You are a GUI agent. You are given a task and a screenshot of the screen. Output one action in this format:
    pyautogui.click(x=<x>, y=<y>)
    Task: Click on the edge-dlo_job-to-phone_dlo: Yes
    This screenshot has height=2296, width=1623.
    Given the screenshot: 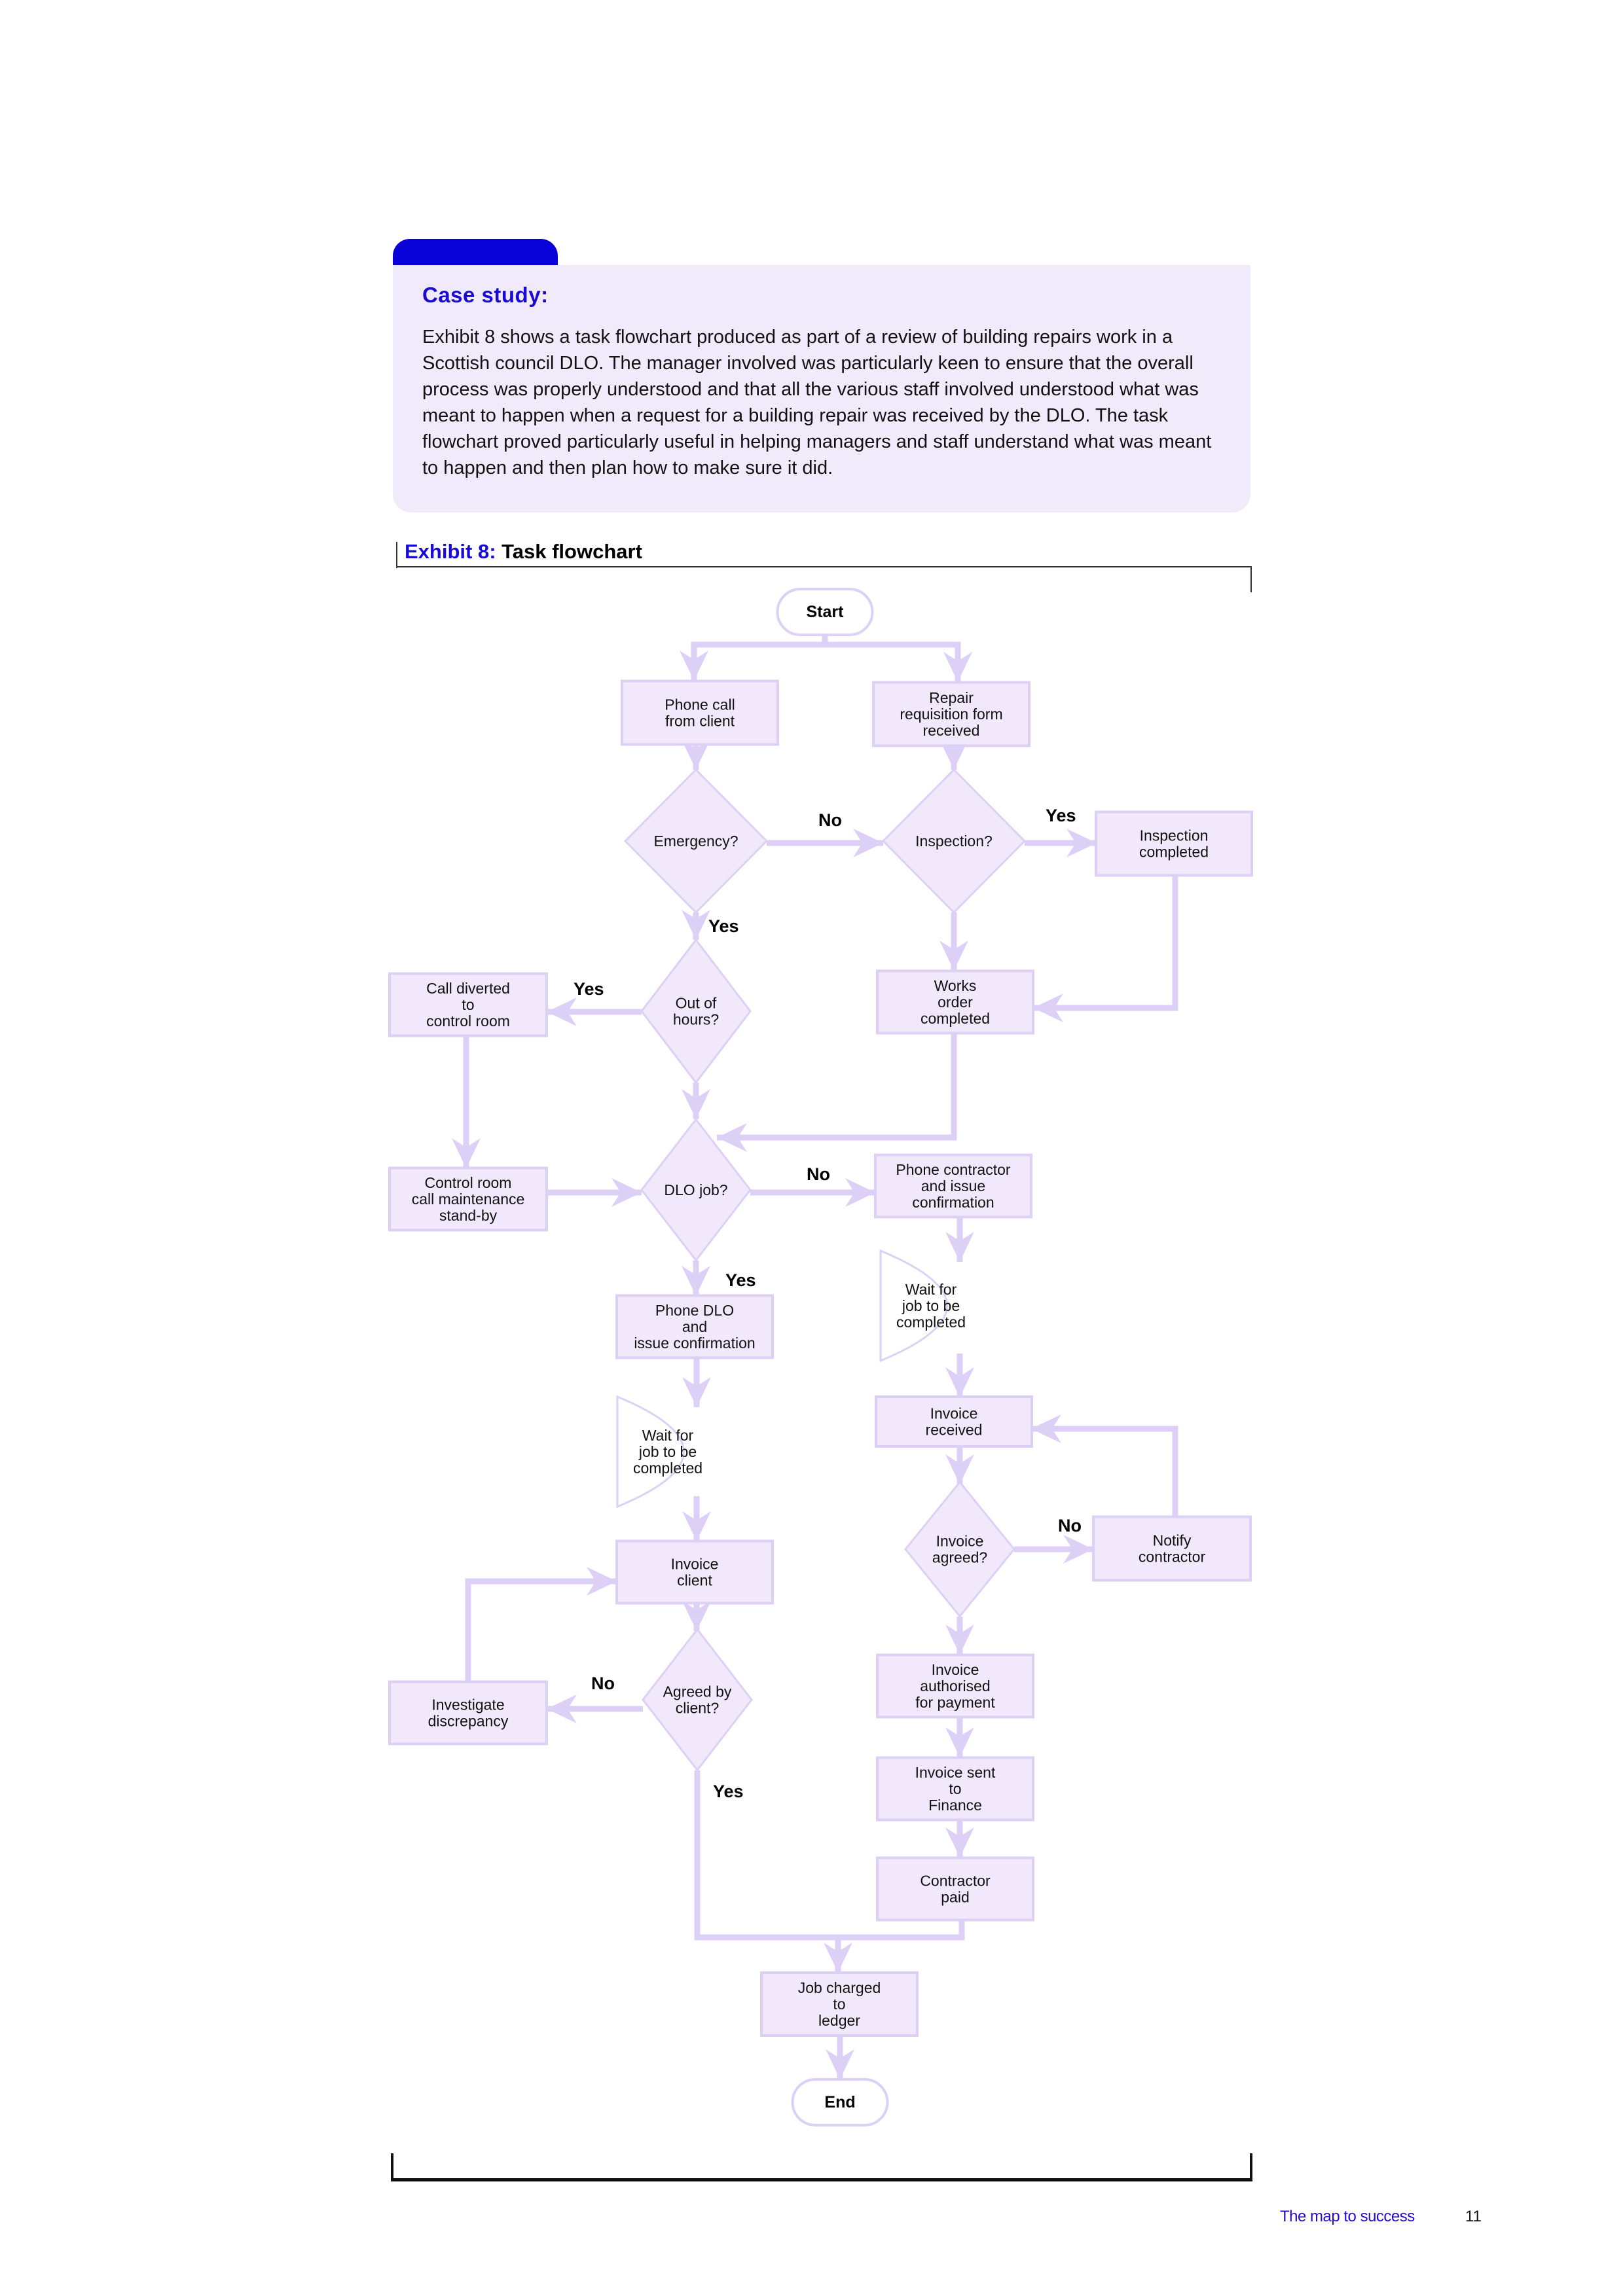 What is the action you would take?
    pyautogui.click(x=719, y=1278)
    